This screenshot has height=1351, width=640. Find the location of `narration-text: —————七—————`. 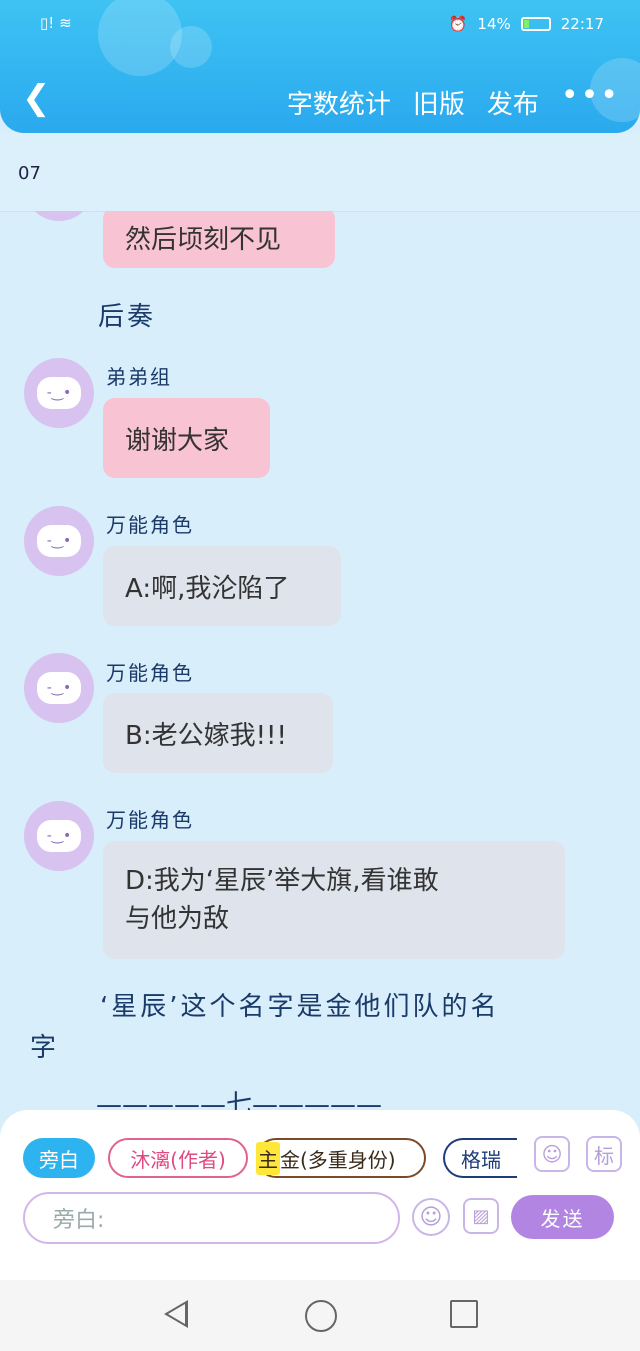

narration-text: —————七————— is located at coordinates (239, 1100).